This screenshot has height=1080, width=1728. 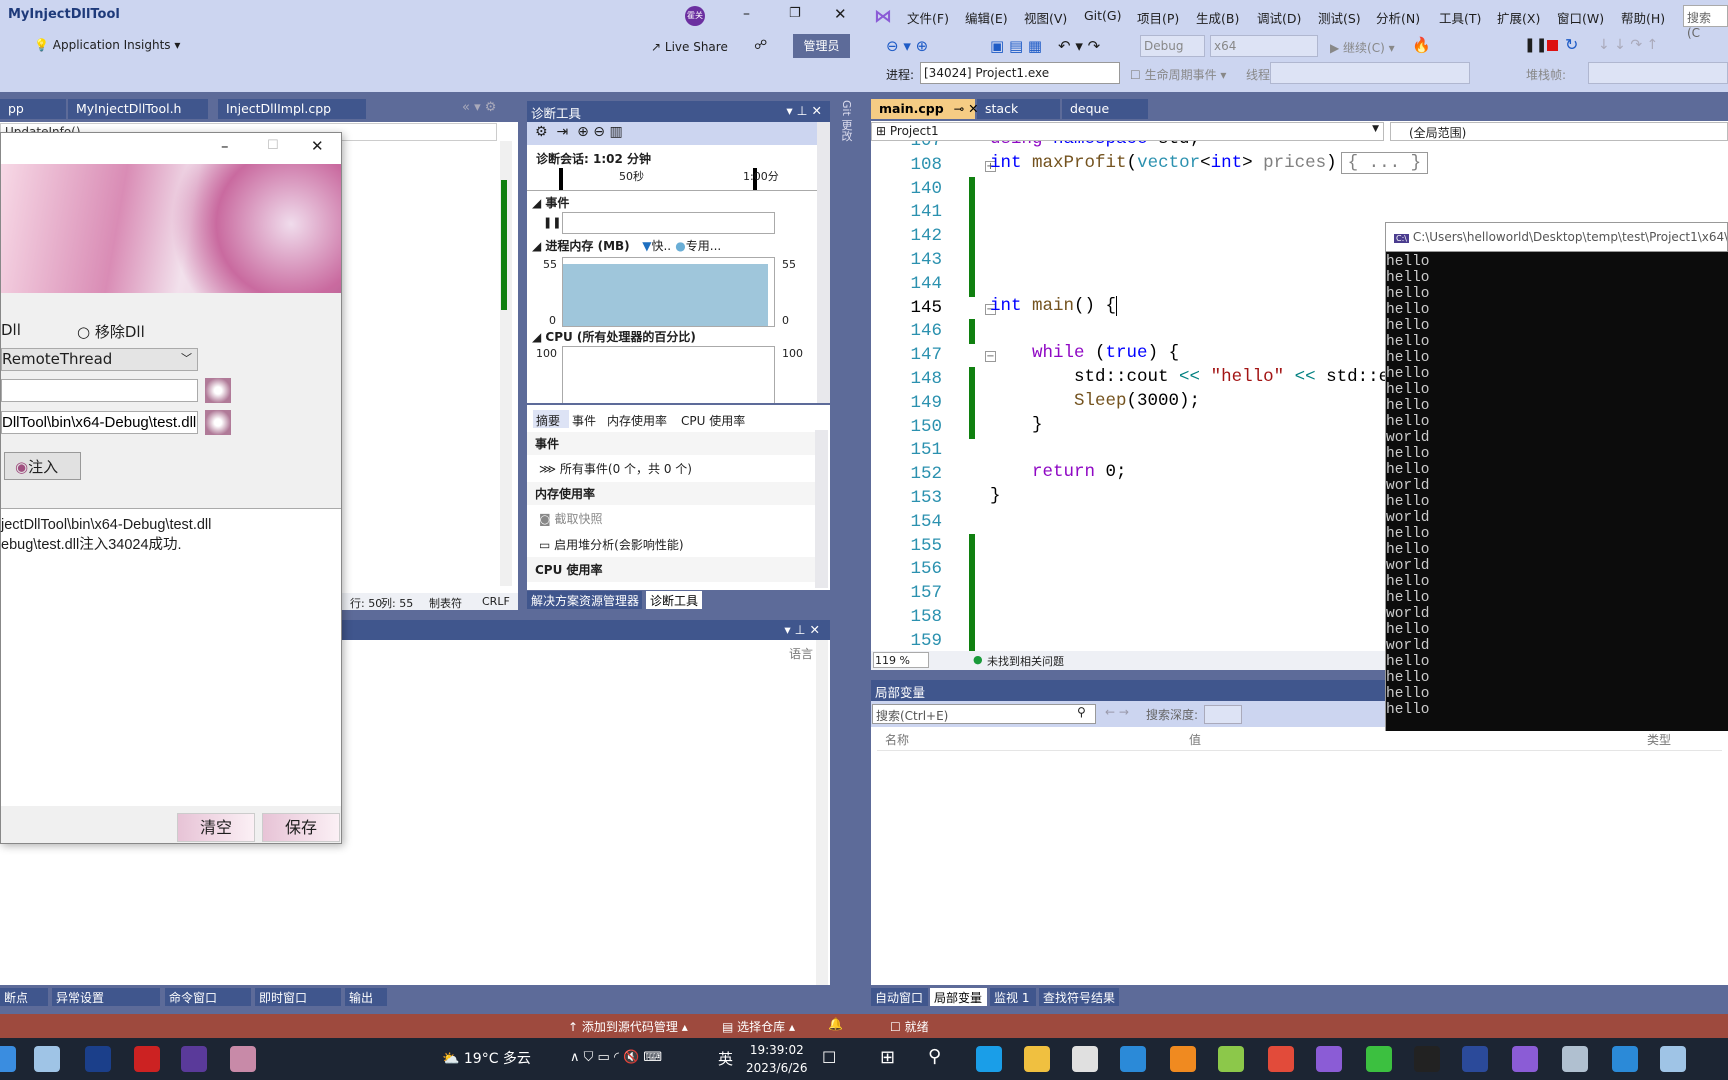 What do you see at coordinates (822, 812) in the screenshot?
I see `output-scrollbar` at bounding box center [822, 812].